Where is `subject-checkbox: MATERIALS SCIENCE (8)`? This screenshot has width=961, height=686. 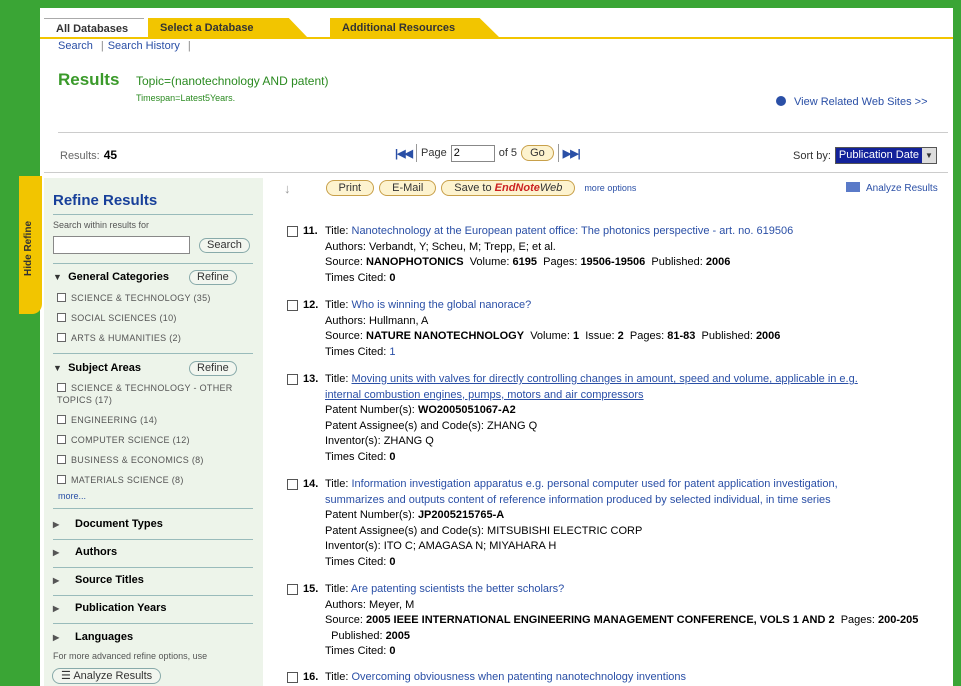
subject-checkbox: MATERIALS SCIENCE (8) is located at coordinates (152, 480).